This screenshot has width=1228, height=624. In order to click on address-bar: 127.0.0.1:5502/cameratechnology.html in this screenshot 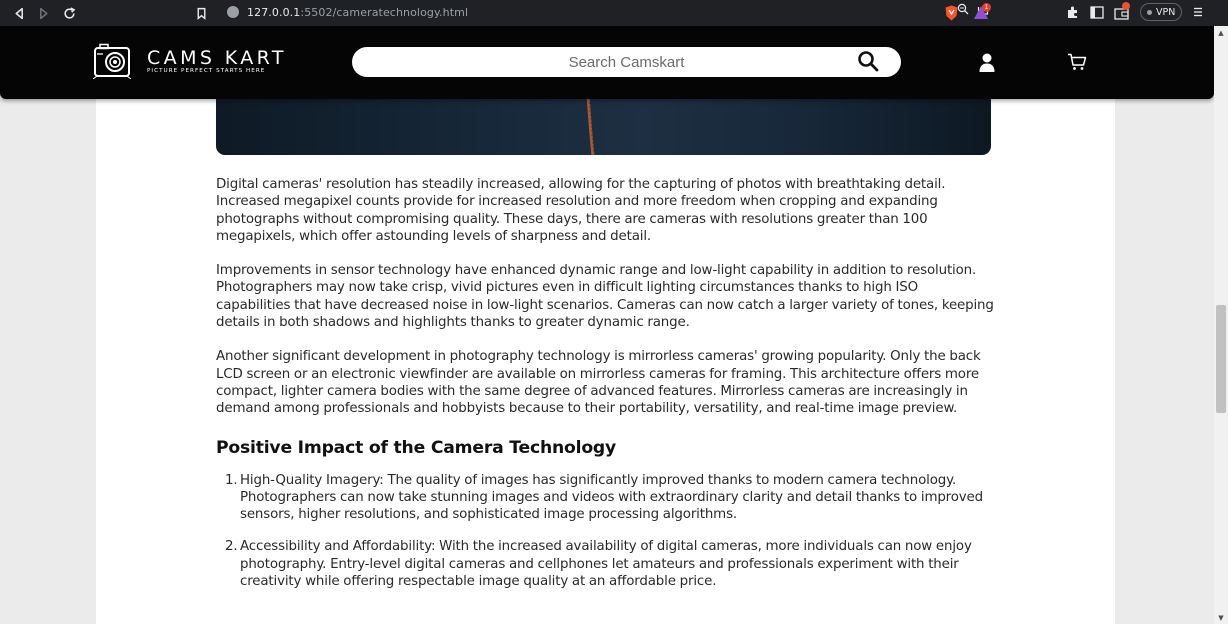, I will do `click(608, 12)`.